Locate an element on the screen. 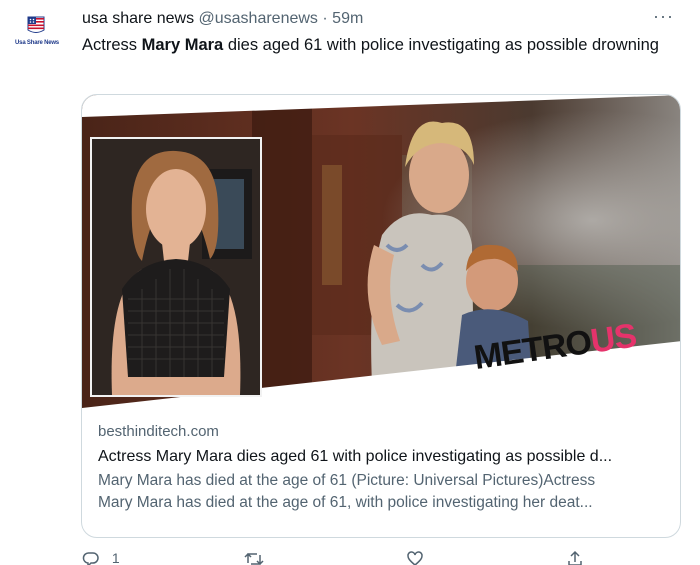  user-handle: @usasharenews is located at coordinates (258, 18).